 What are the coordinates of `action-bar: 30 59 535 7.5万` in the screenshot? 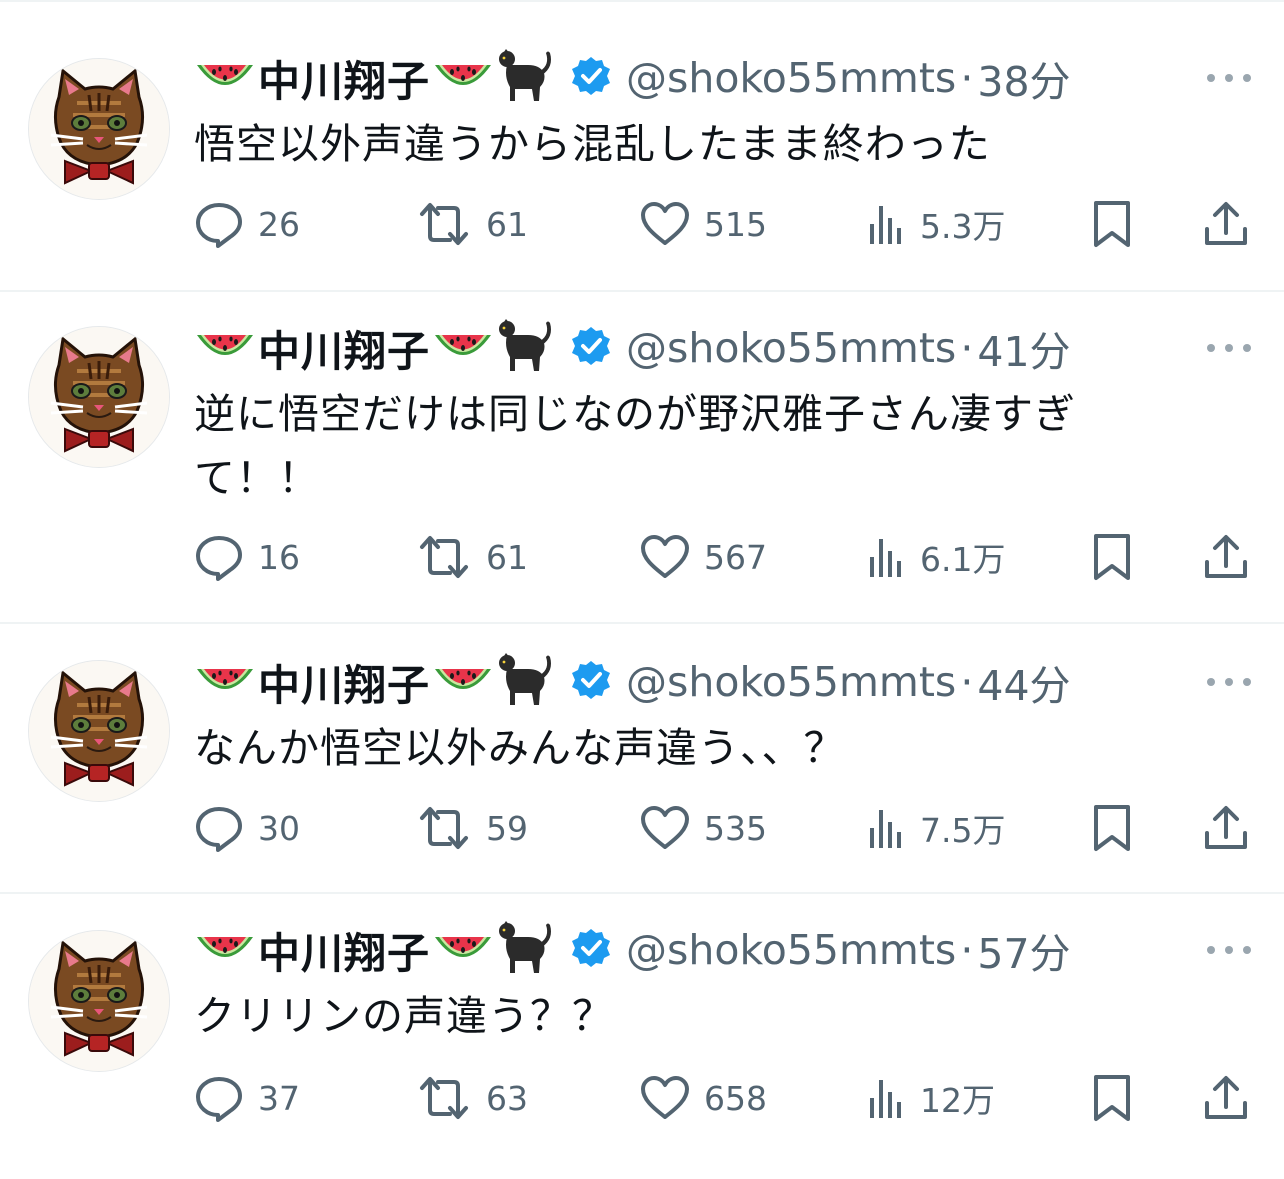 It's located at (642, 828).